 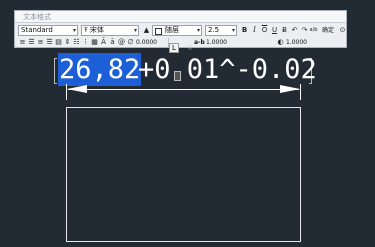 What do you see at coordinates (174, 48) in the screenshot?
I see `ruler-tab-left: L` at bounding box center [174, 48].